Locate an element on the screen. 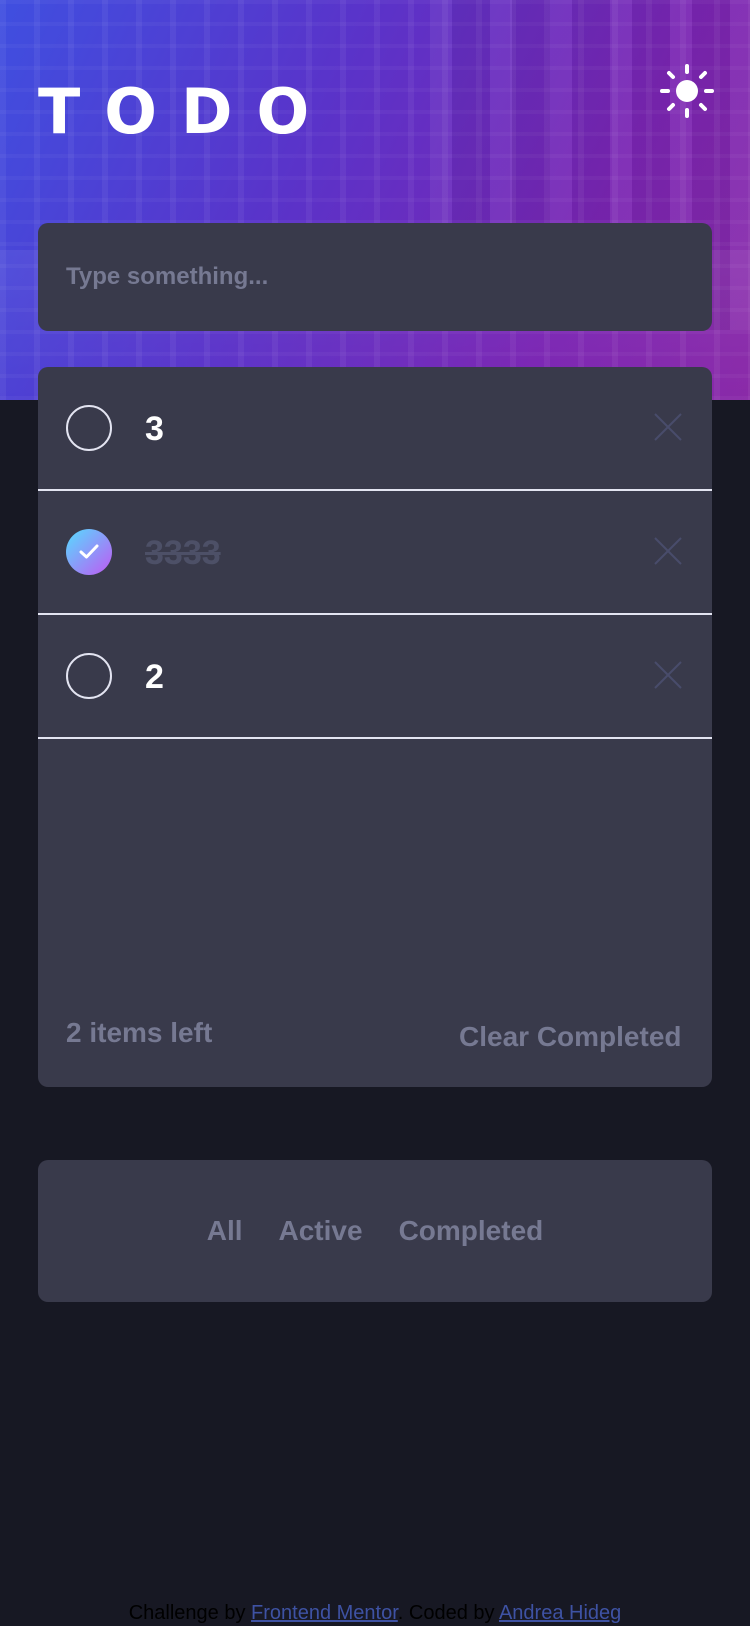 This screenshot has width=750, height=1626. page-title: TODO is located at coordinates (186, 111).